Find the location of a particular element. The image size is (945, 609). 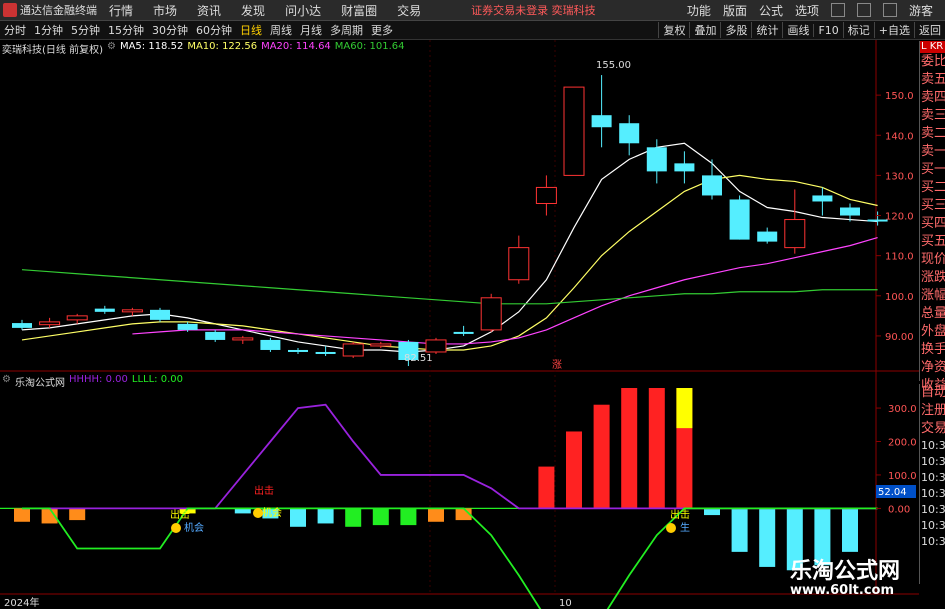

sidebar-item: 卖三 is located at coordinates (933, 115).